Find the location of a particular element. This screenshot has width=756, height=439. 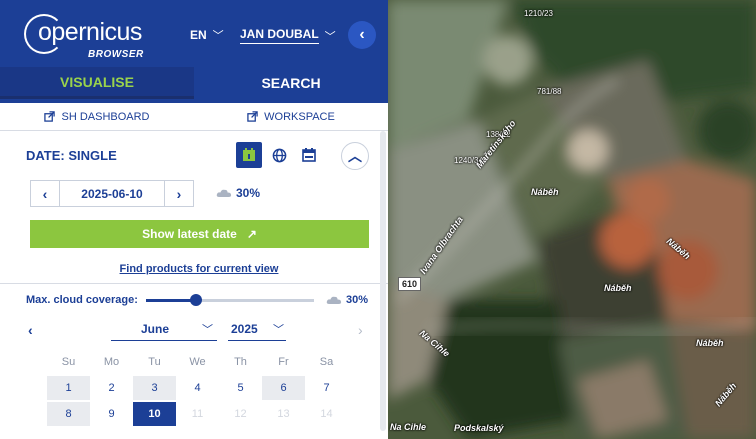

weekday-header: Th is located at coordinates (240, 362).